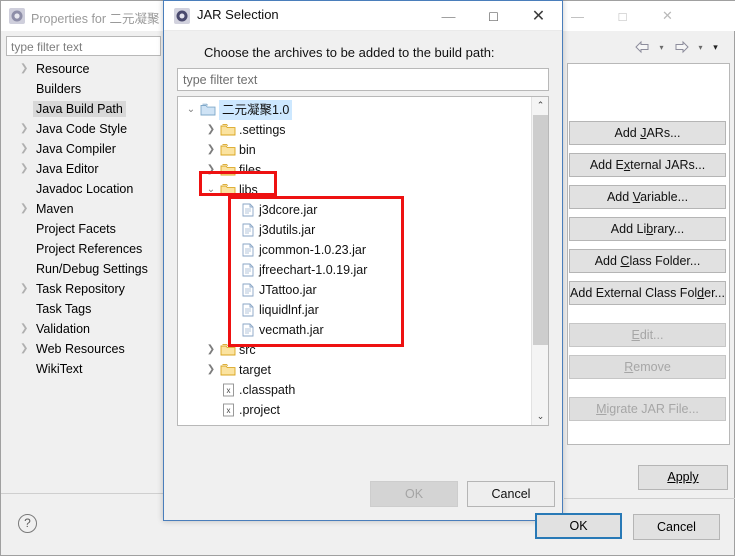  Describe the element at coordinates (683, 477) in the screenshot. I see `apply-button: Apply` at that location.